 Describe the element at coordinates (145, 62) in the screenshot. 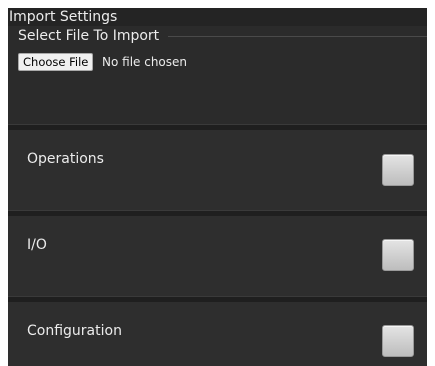

I see `file-status-text: No file chosen` at that location.